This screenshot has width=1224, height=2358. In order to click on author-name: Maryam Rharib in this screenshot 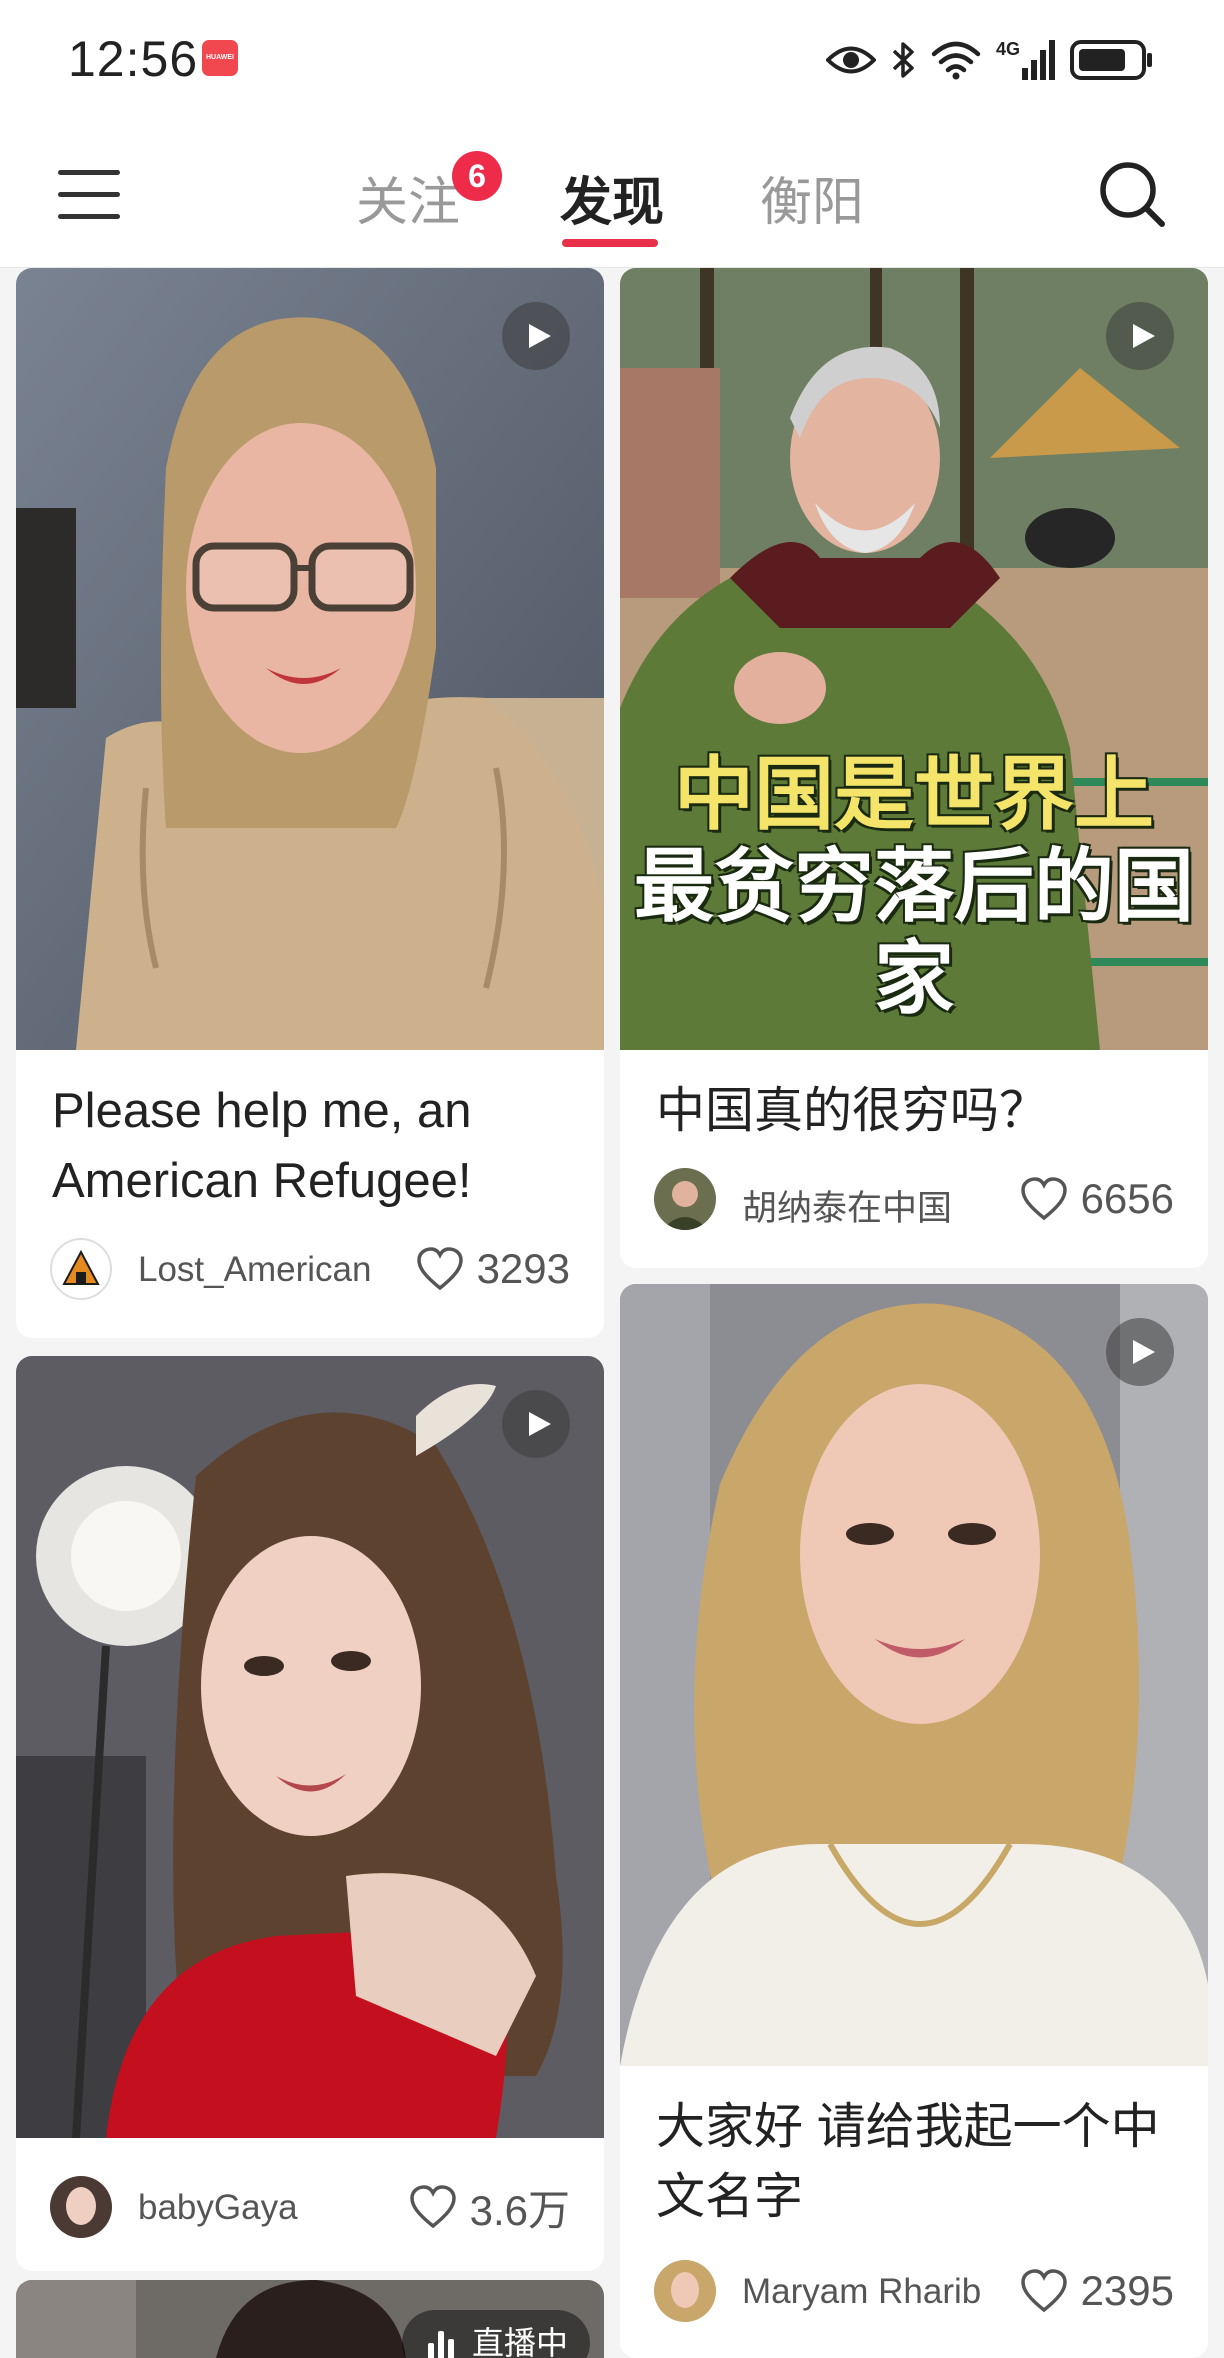, I will do `click(861, 2292)`.